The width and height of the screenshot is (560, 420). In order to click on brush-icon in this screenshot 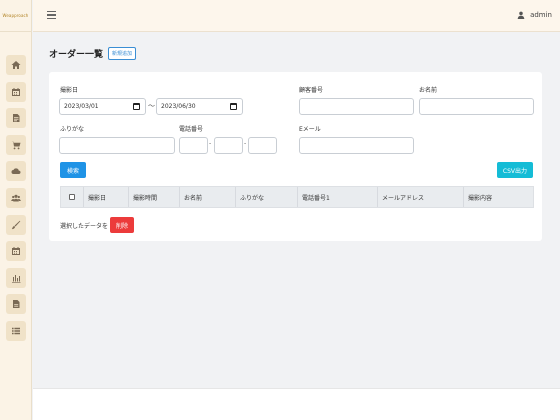, I will do `click(16, 224)`.